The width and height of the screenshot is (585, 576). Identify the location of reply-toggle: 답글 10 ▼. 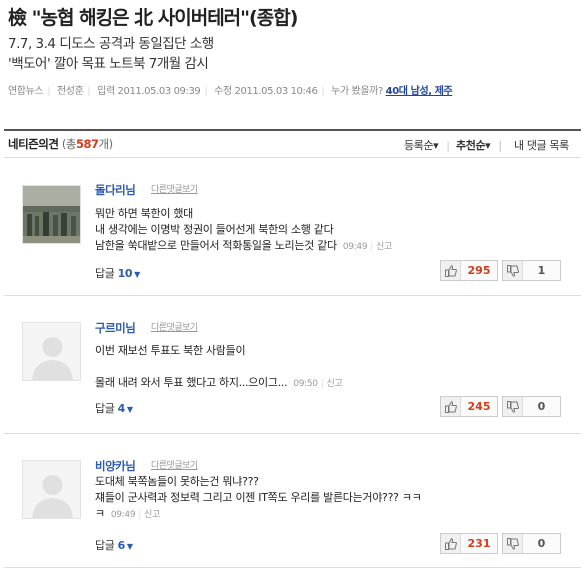
(117, 273).